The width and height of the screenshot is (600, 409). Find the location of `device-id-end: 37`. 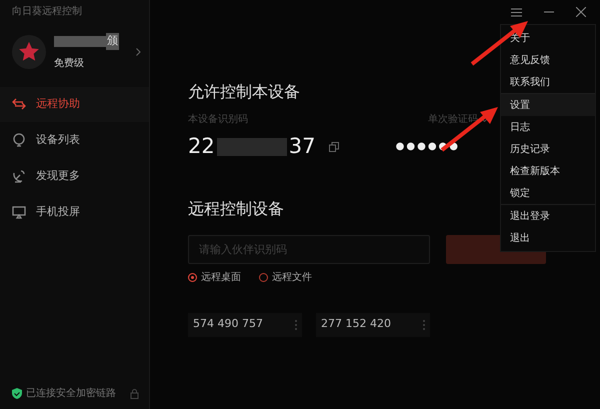

device-id-end: 37 is located at coordinates (302, 146).